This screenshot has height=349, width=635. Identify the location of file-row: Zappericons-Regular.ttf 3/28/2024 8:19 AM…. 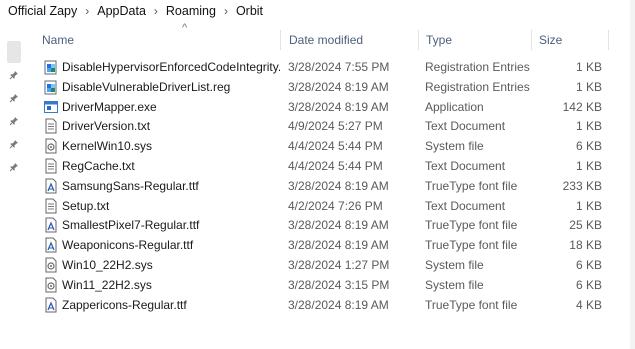
(323, 305).